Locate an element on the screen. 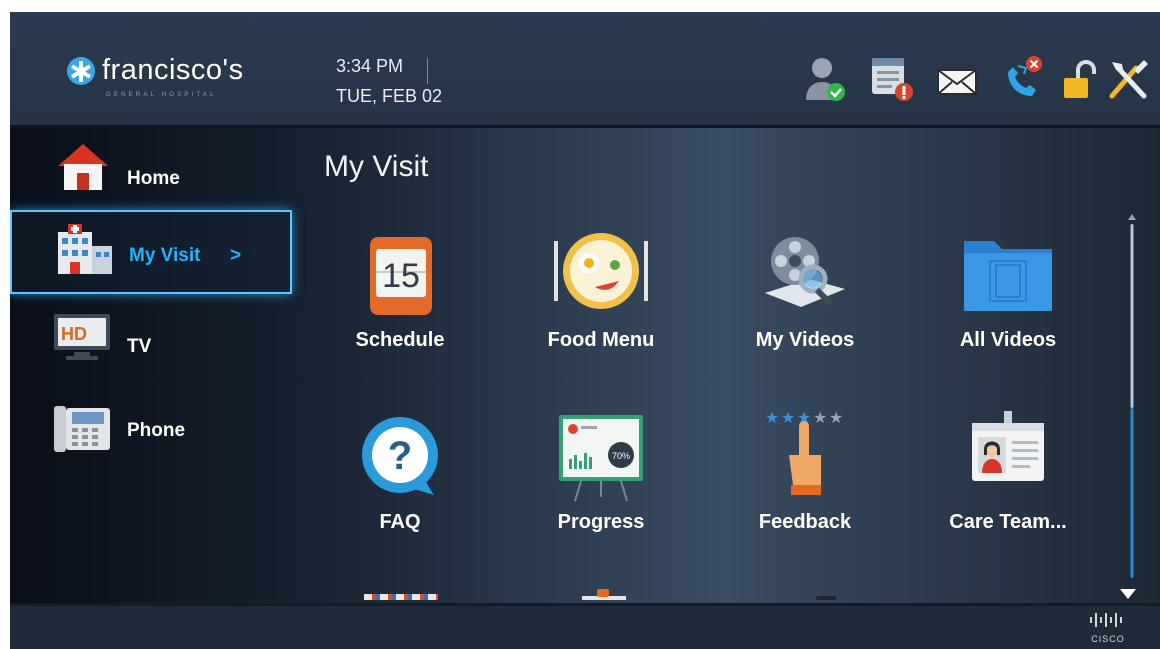  nav-item-home: Home is located at coordinates (153, 172).